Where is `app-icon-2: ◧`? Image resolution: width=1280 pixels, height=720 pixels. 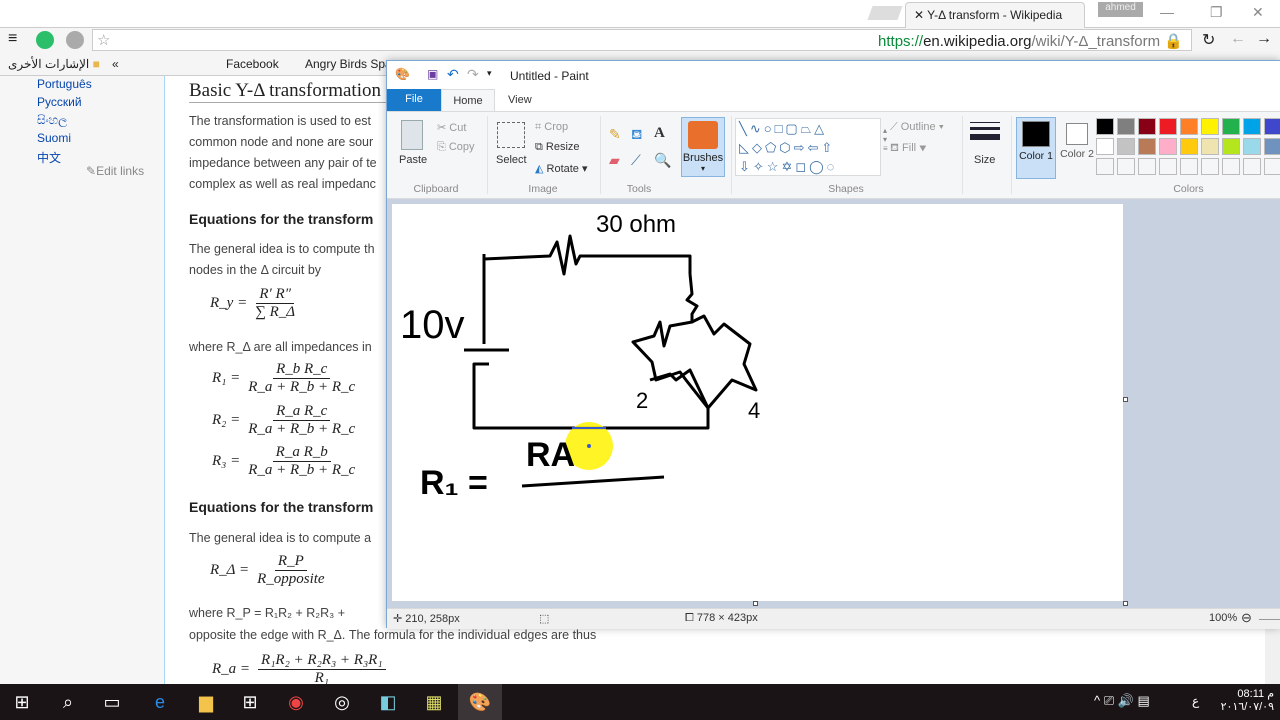 app-icon-2: ◧ is located at coordinates (388, 702).